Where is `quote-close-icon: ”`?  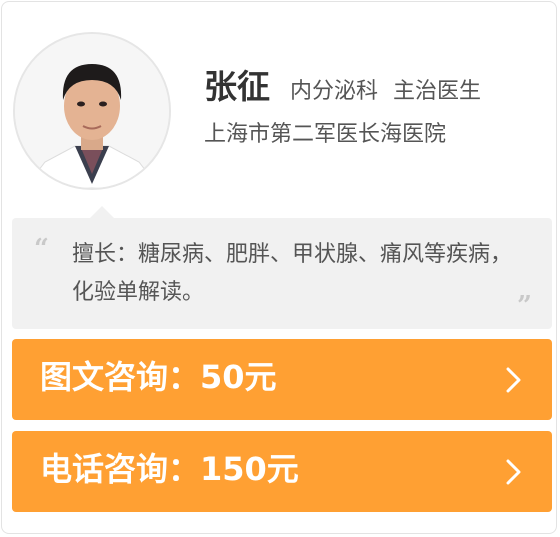
quote-close-icon: ” is located at coordinates (524, 306).